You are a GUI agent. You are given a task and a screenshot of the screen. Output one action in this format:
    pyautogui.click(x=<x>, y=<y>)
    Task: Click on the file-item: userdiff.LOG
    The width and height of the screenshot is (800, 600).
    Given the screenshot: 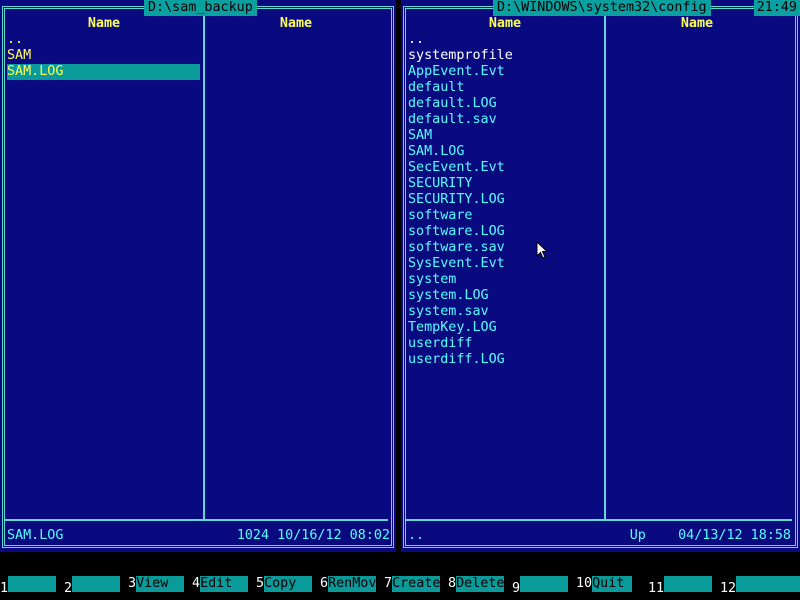 What is the action you would take?
    pyautogui.click(x=504, y=360)
    